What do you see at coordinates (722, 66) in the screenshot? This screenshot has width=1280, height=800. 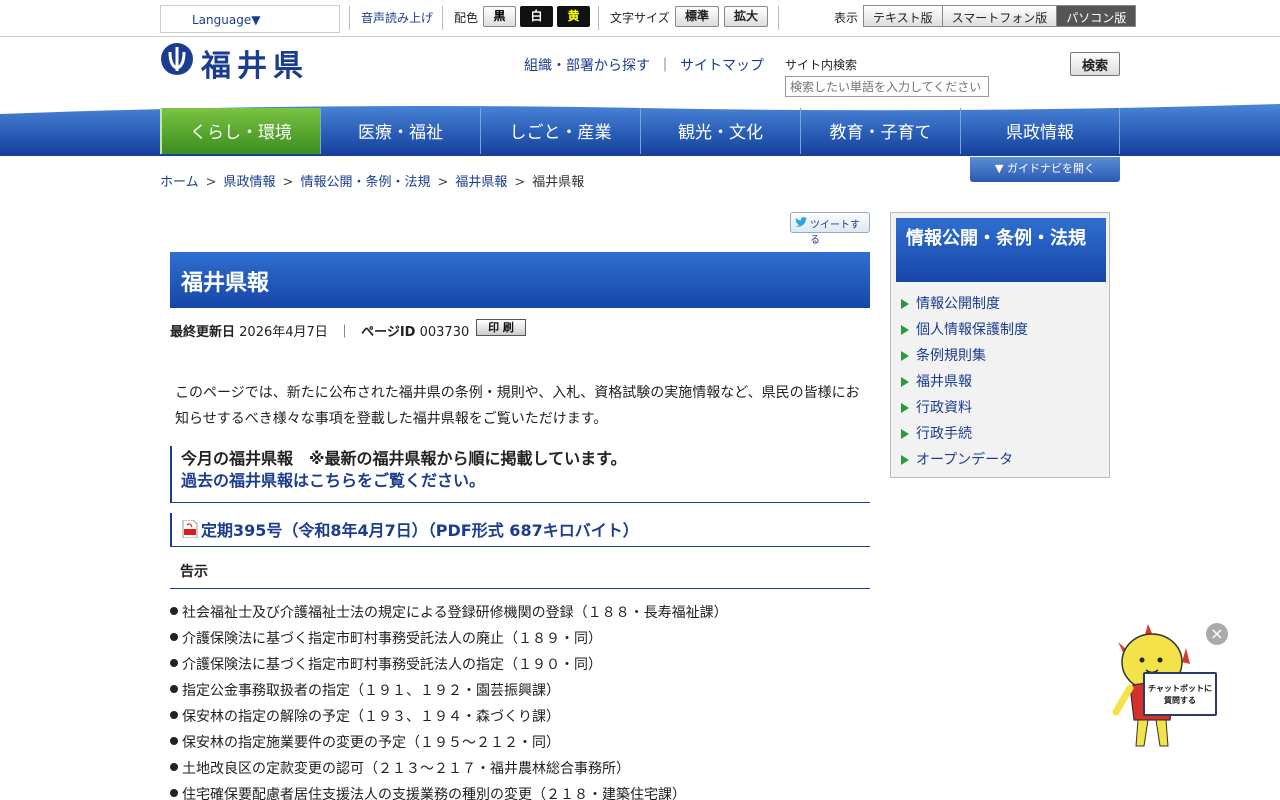 I see `sitemap-link: サイトマップ` at bounding box center [722, 66].